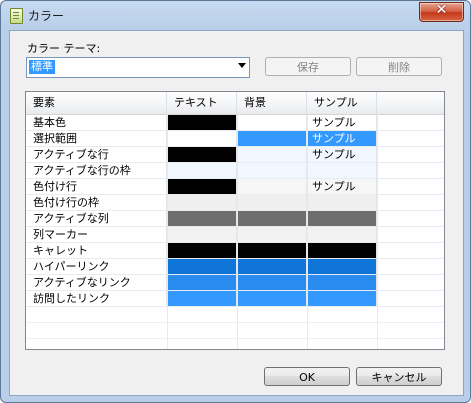 This screenshot has width=471, height=403. What do you see at coordinates (399, 376) in the screenshot?
I see `cancel-button: キャンセル` at bounding box center [399, 376].